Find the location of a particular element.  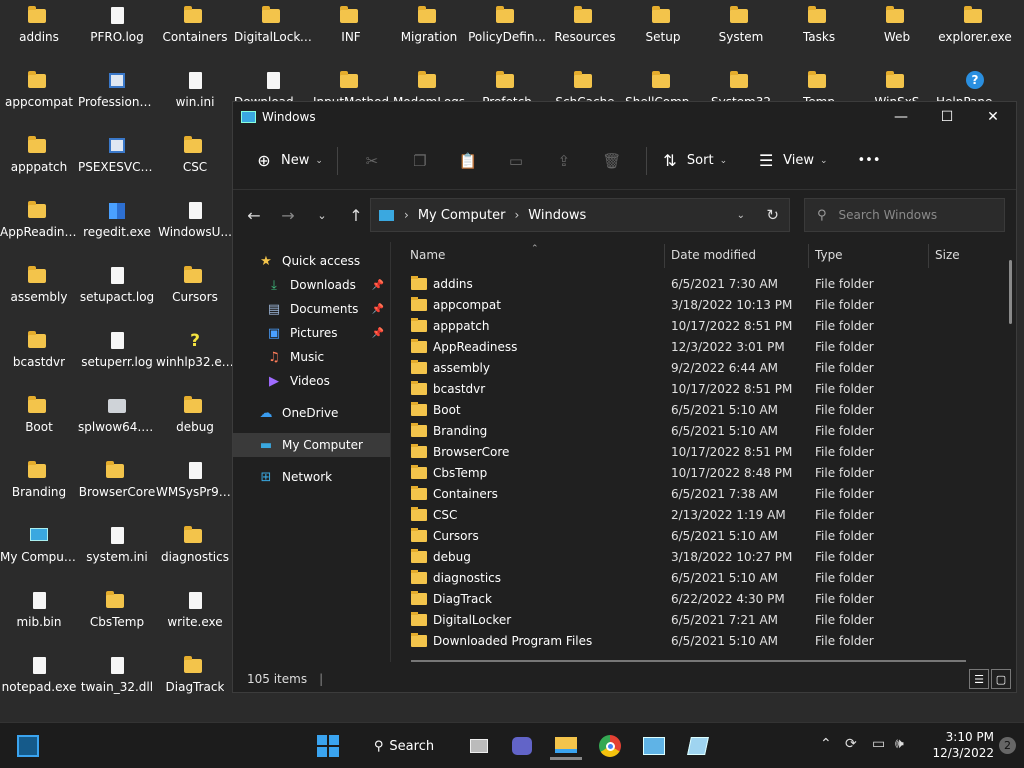

address-bar: › My Computer › Windows ⌄ ↻ is located at coordinates (580, 215).